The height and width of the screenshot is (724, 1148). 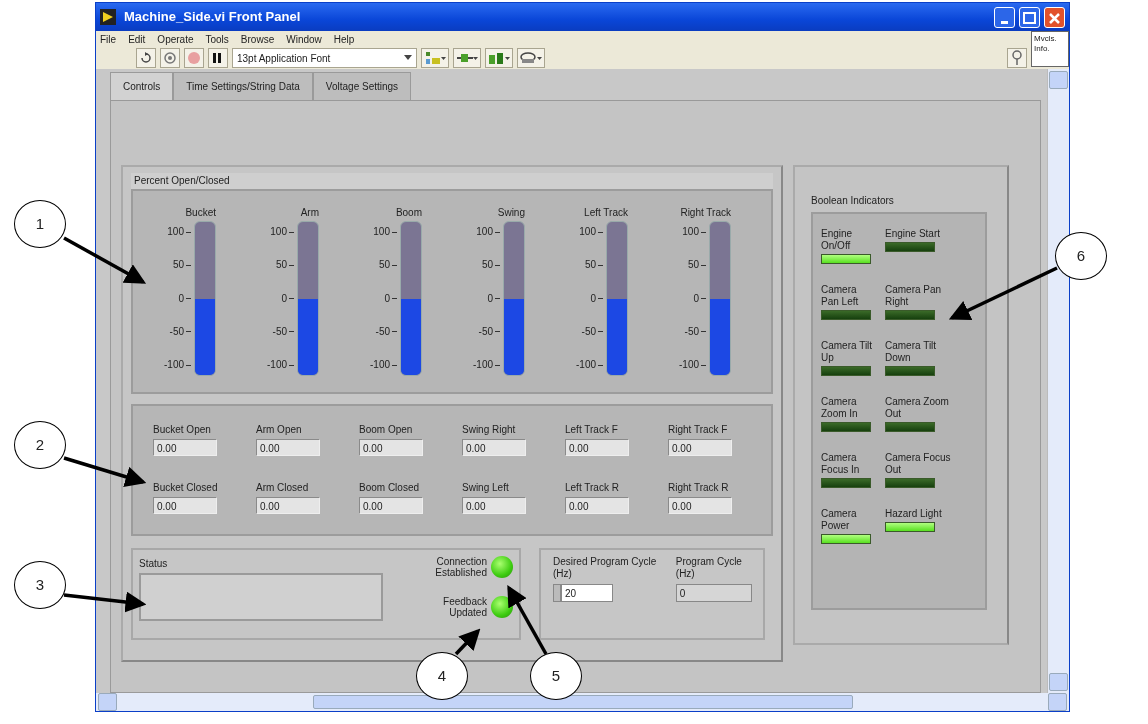 I want to click on menu-item: Tools, so click(x=217, y=39).